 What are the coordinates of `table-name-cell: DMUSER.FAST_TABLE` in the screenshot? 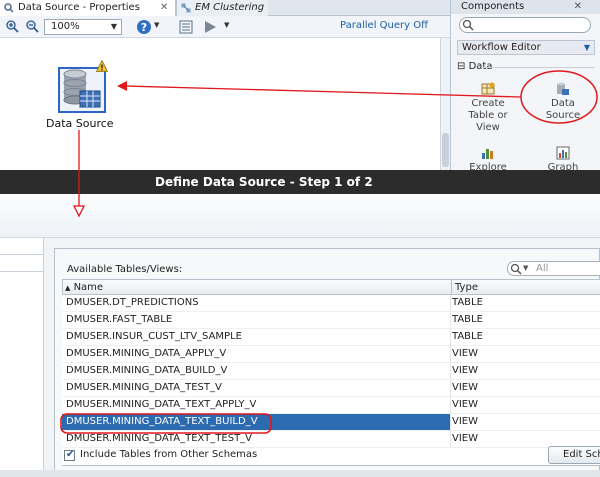 It's located at (119, 319).